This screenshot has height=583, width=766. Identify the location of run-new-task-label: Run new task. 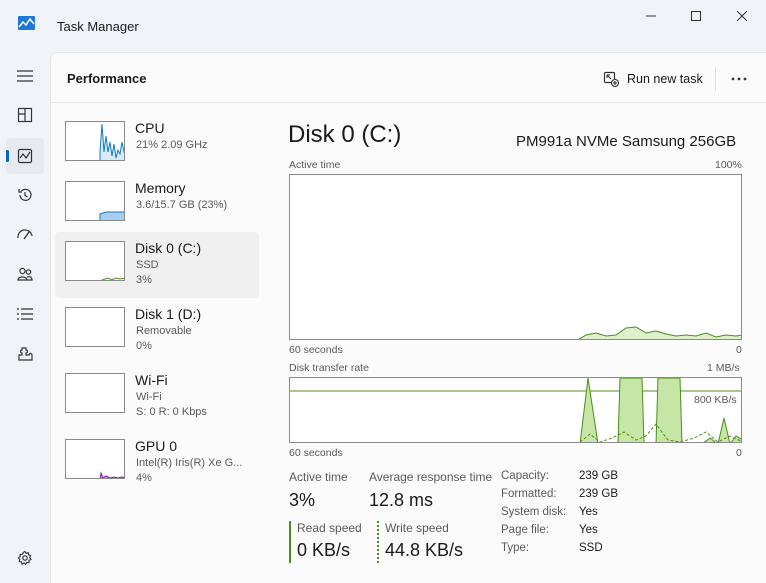
(665, 79).